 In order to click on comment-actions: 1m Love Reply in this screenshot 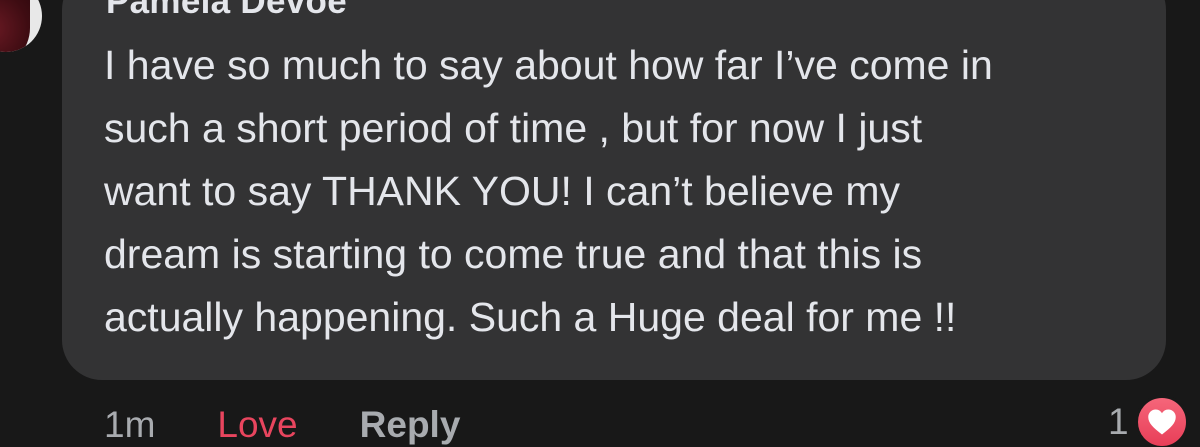, I will do `click(282, 423)`.